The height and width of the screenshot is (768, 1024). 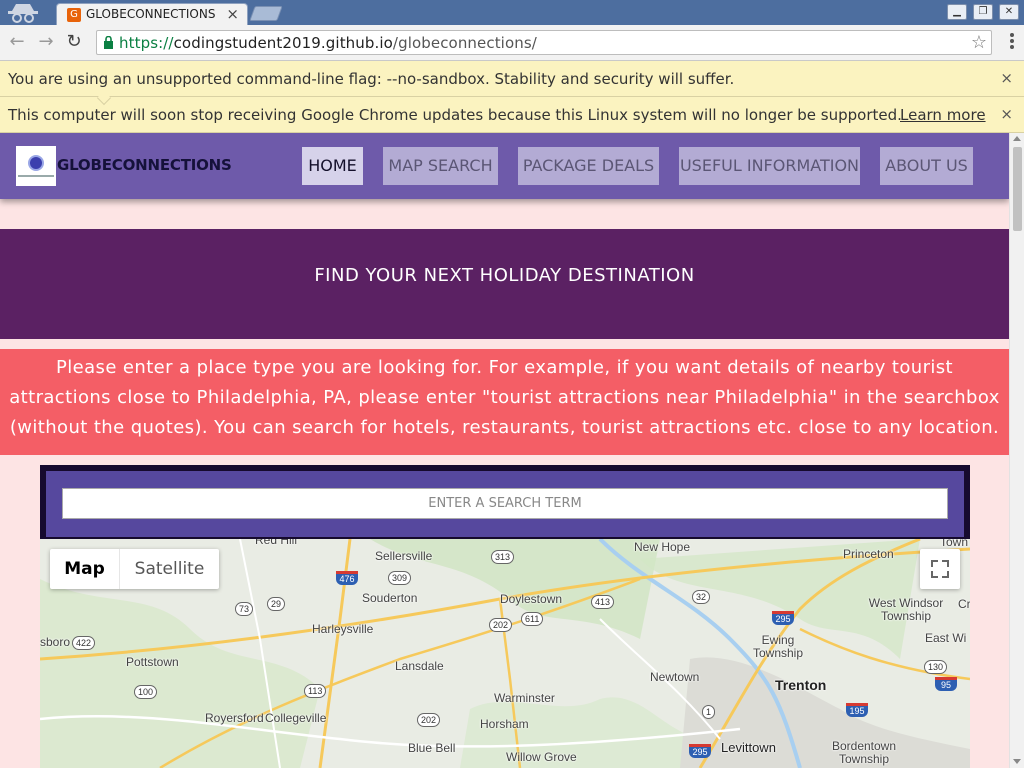 What do you see at coordinates (964, 604) in the screenshot?
I see `map-place-label: Cr` at bounding box center [964, 604].